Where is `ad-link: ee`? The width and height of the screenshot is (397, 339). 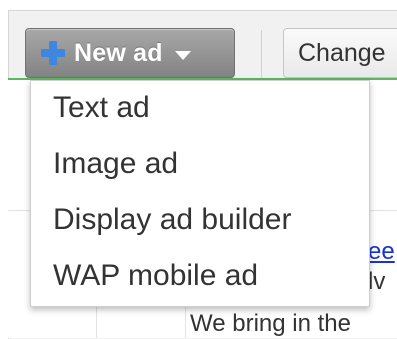 ad-link: ee is located at coordinates (381, 252).